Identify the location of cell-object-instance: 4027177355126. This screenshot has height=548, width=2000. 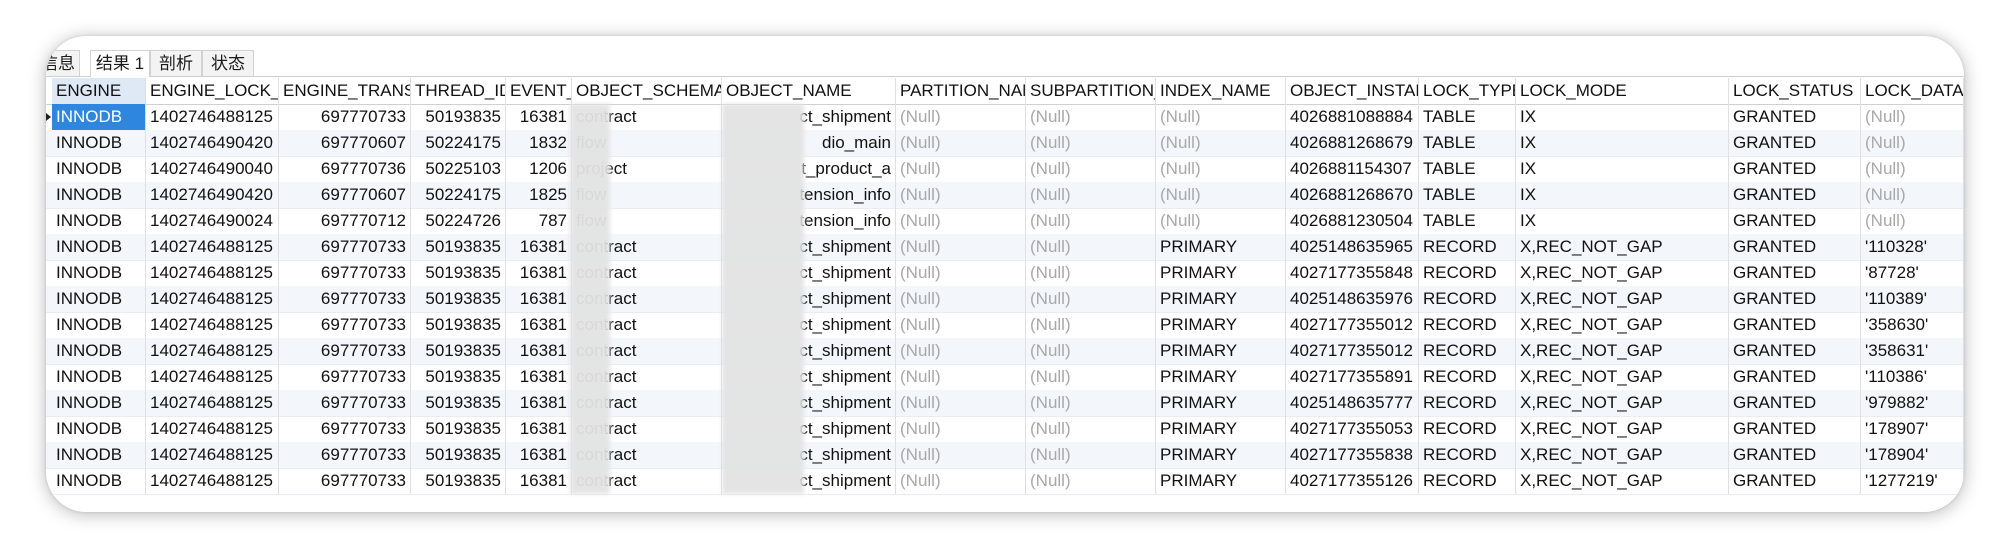
(1352, 481).